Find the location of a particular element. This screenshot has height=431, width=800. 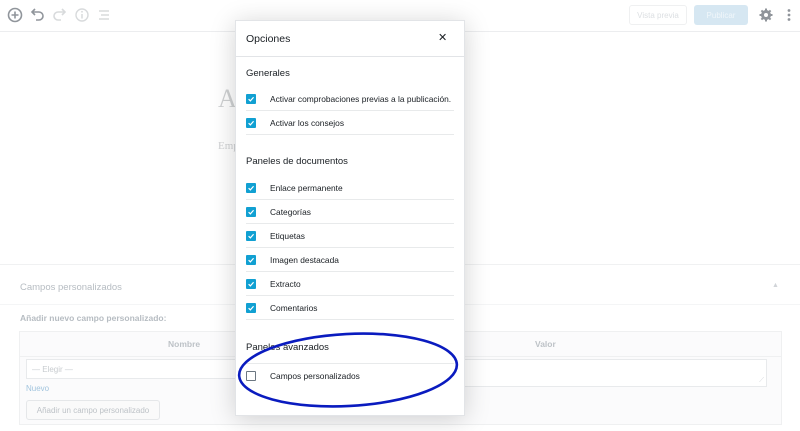

option-label: Comentarios is located at coordinates (294, 307).